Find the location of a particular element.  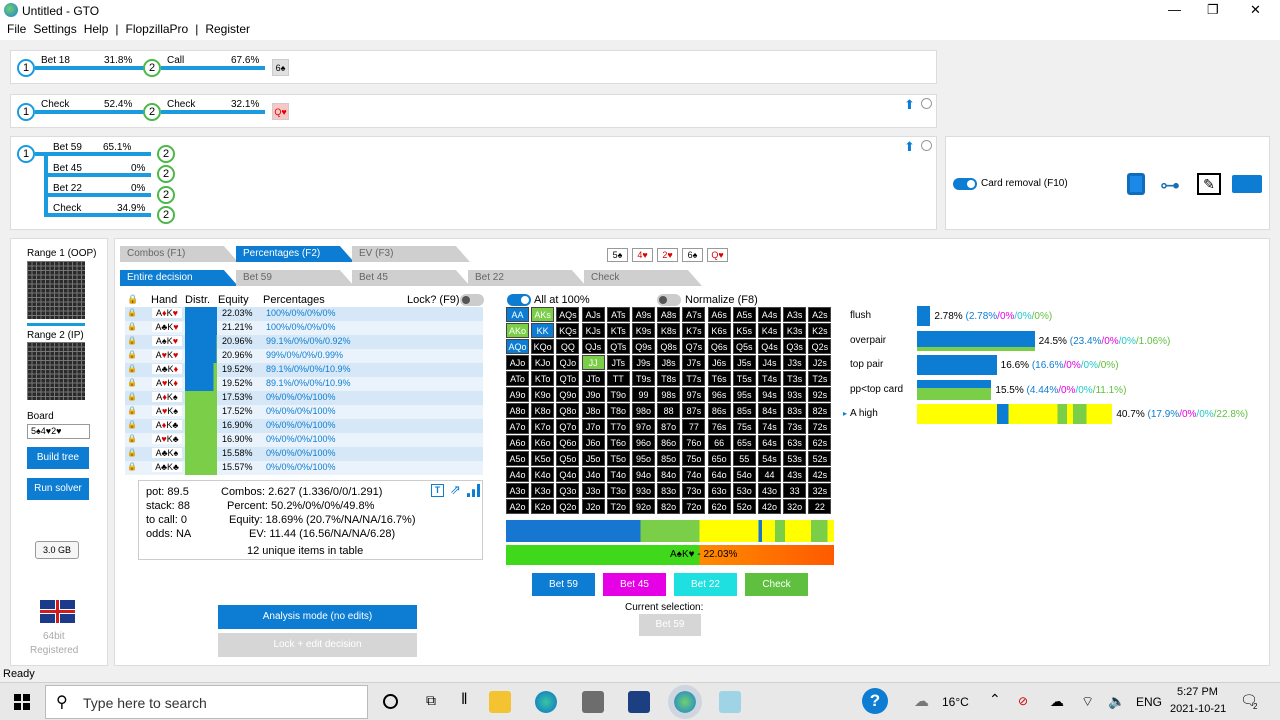

matrix-cell: Q2s is located at coordinates (820, 346).